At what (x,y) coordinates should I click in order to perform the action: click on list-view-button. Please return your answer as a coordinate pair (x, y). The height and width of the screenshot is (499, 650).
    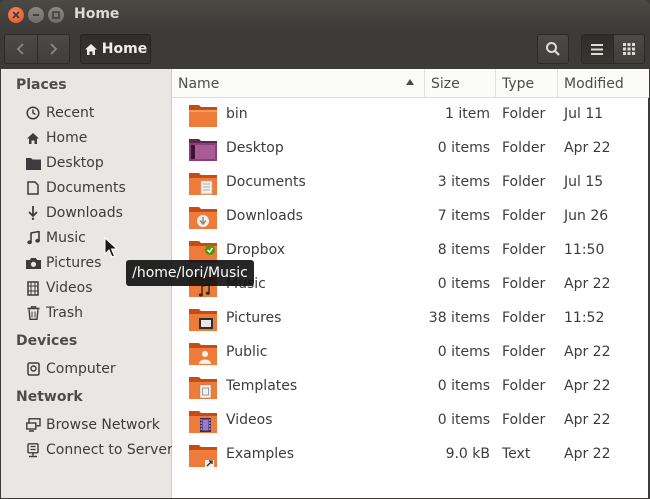
    Looking at the image, I should click on (597, 49).